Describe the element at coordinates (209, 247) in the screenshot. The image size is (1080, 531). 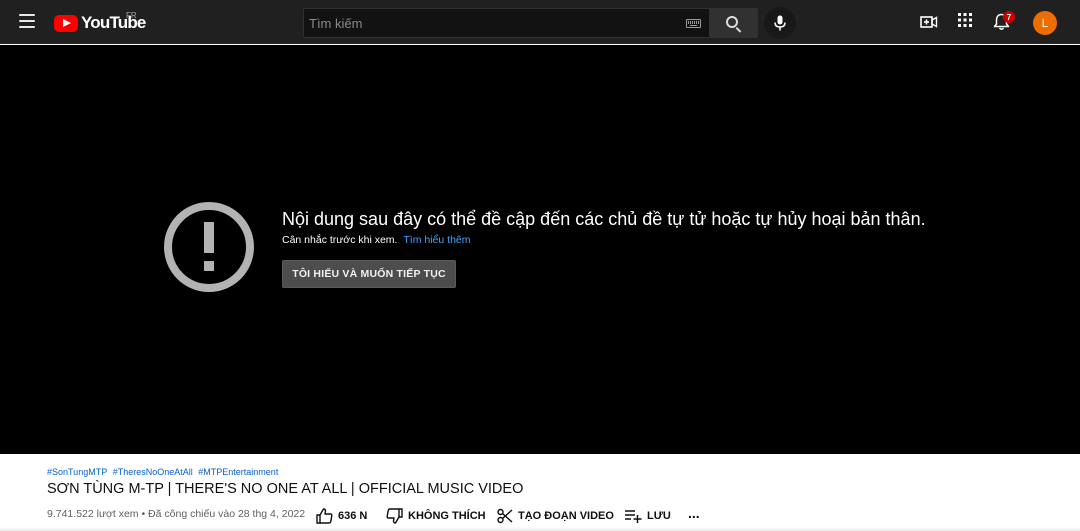
I see `warning-exclamation-icon` at that location.